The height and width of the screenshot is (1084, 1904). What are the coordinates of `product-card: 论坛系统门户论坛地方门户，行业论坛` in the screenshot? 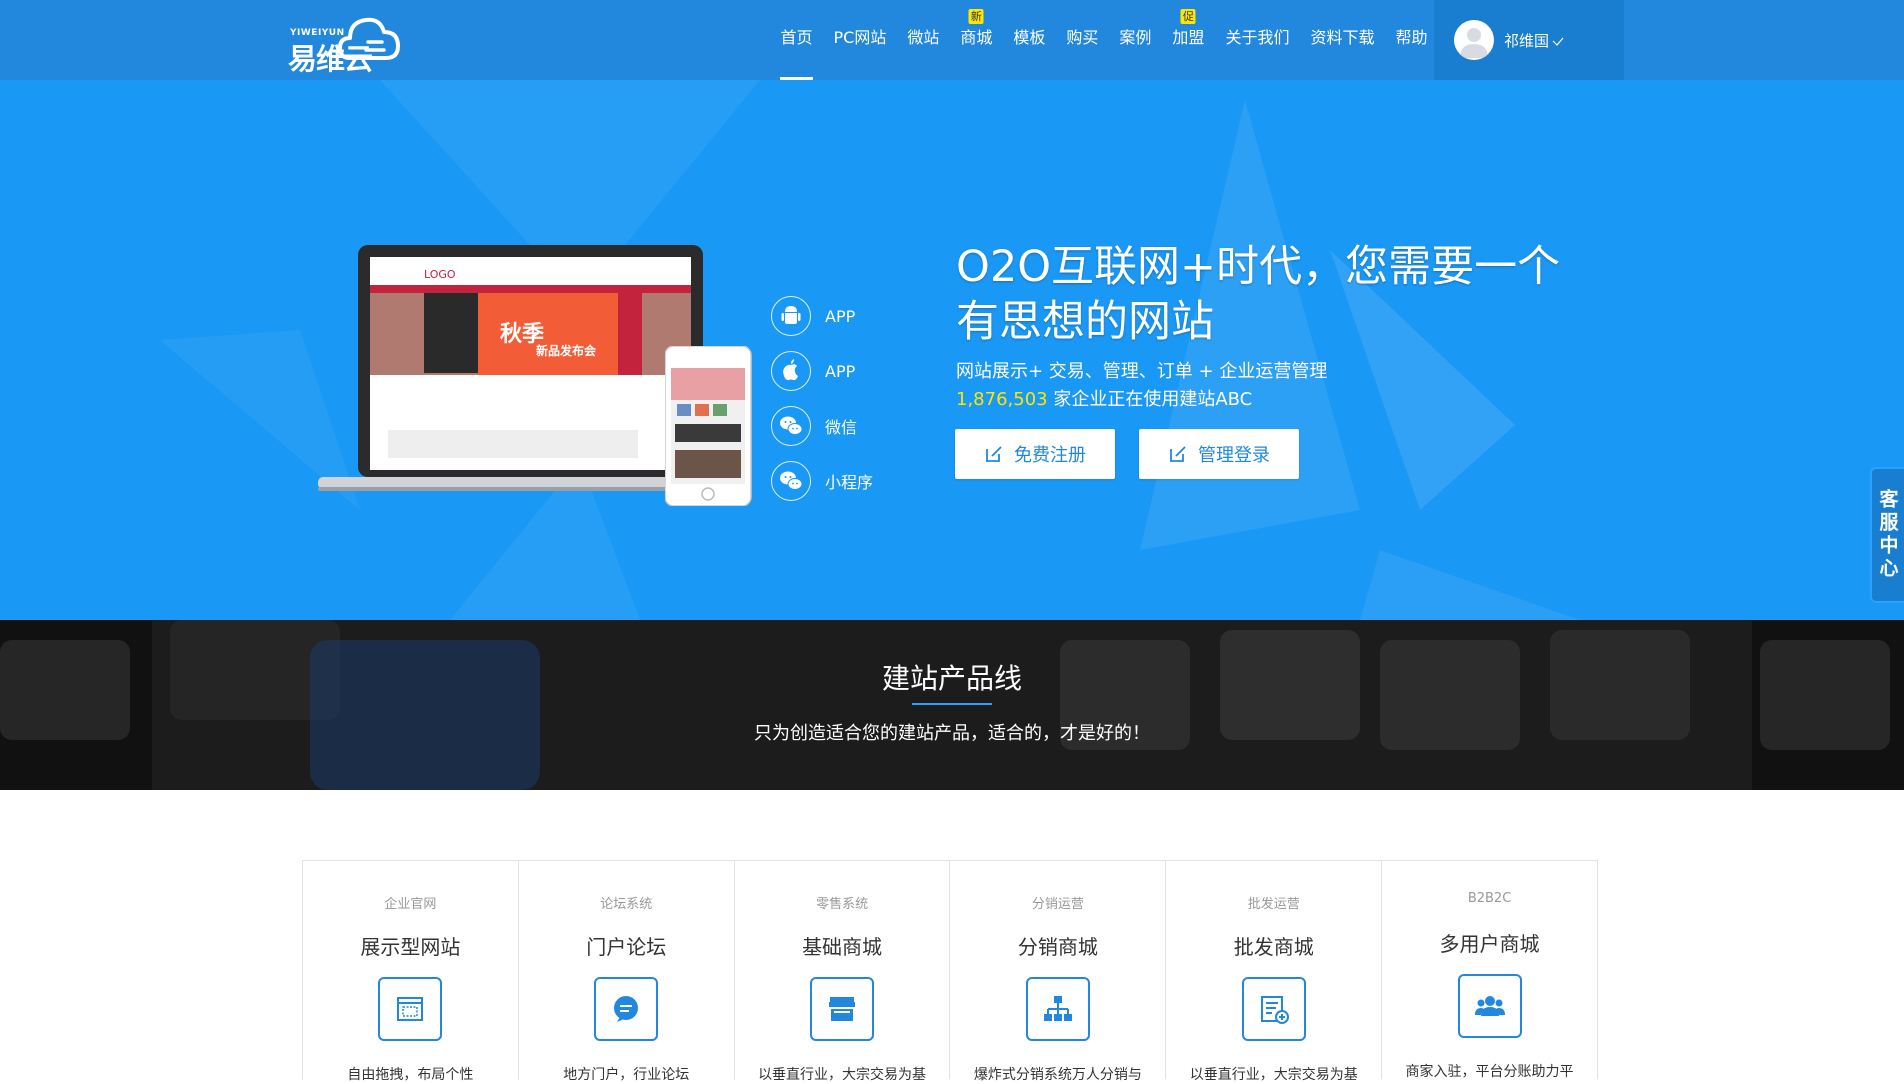 It's located at (627, 972).